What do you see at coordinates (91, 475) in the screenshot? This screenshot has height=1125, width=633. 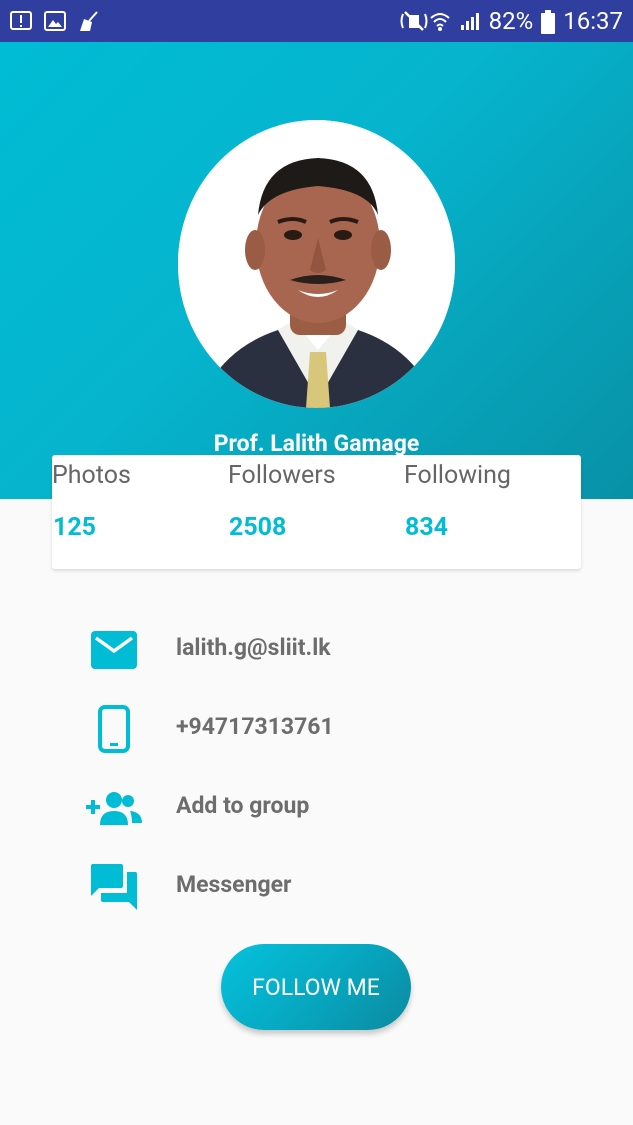 I see `stat-label: Photos` at bounding box center [91, 475].